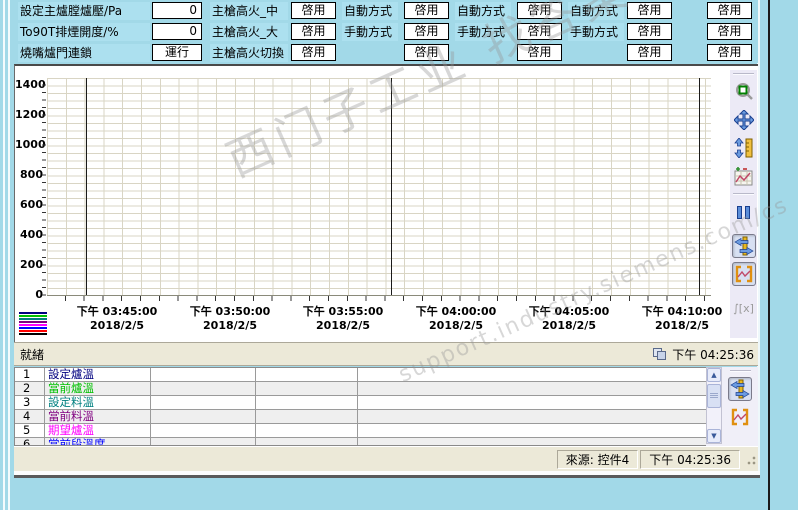 The image size is (798, 510). I want to click on scrollbar-thumb, so click(714, 396).